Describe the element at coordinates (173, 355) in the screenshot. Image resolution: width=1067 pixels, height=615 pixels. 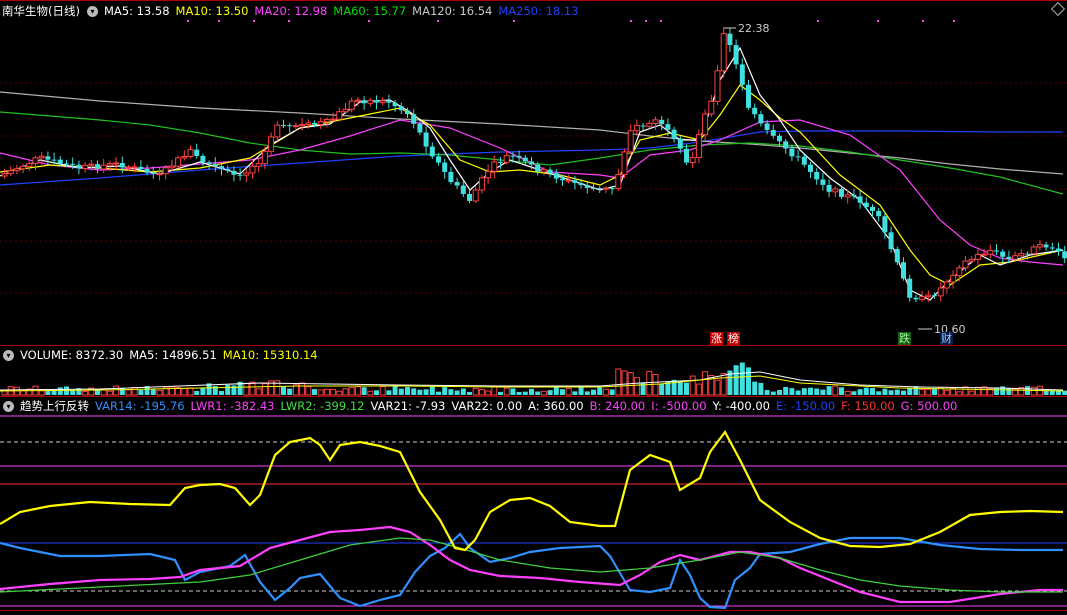
I see `vol-ma5-label: MA5: 14896.51` at that location.